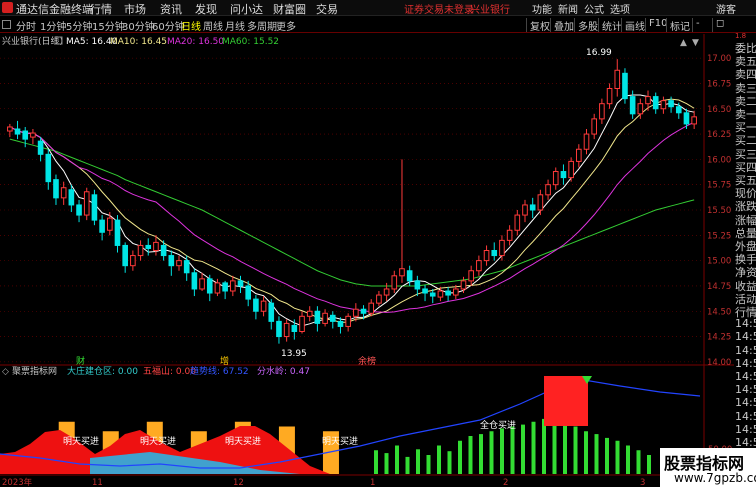 This screenshot has height=487, width=756. What do you see at coordinates (490, 8) in the screenshot?
I see `stock-link: 兴业银行` at bounding box center [490, 8].